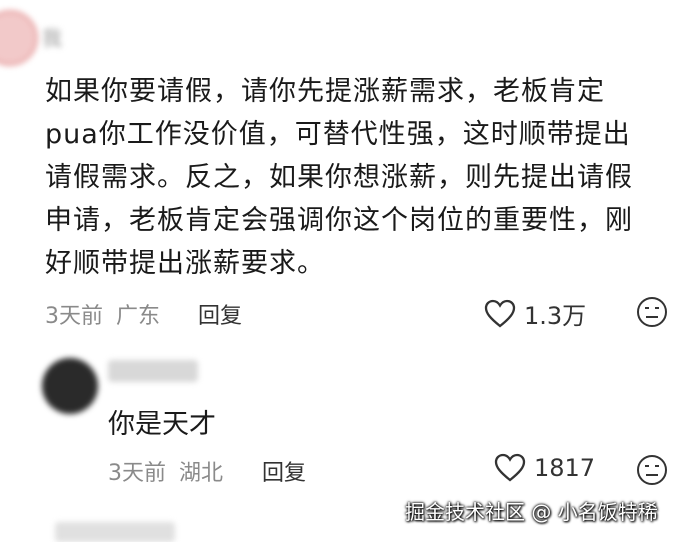 This screenshot has width=690, height=542. Describe the element at coordinates (531, 512) in the screenshot. I see `watermark: 掘金技术社区 @ 小名饭特稀` at that location.